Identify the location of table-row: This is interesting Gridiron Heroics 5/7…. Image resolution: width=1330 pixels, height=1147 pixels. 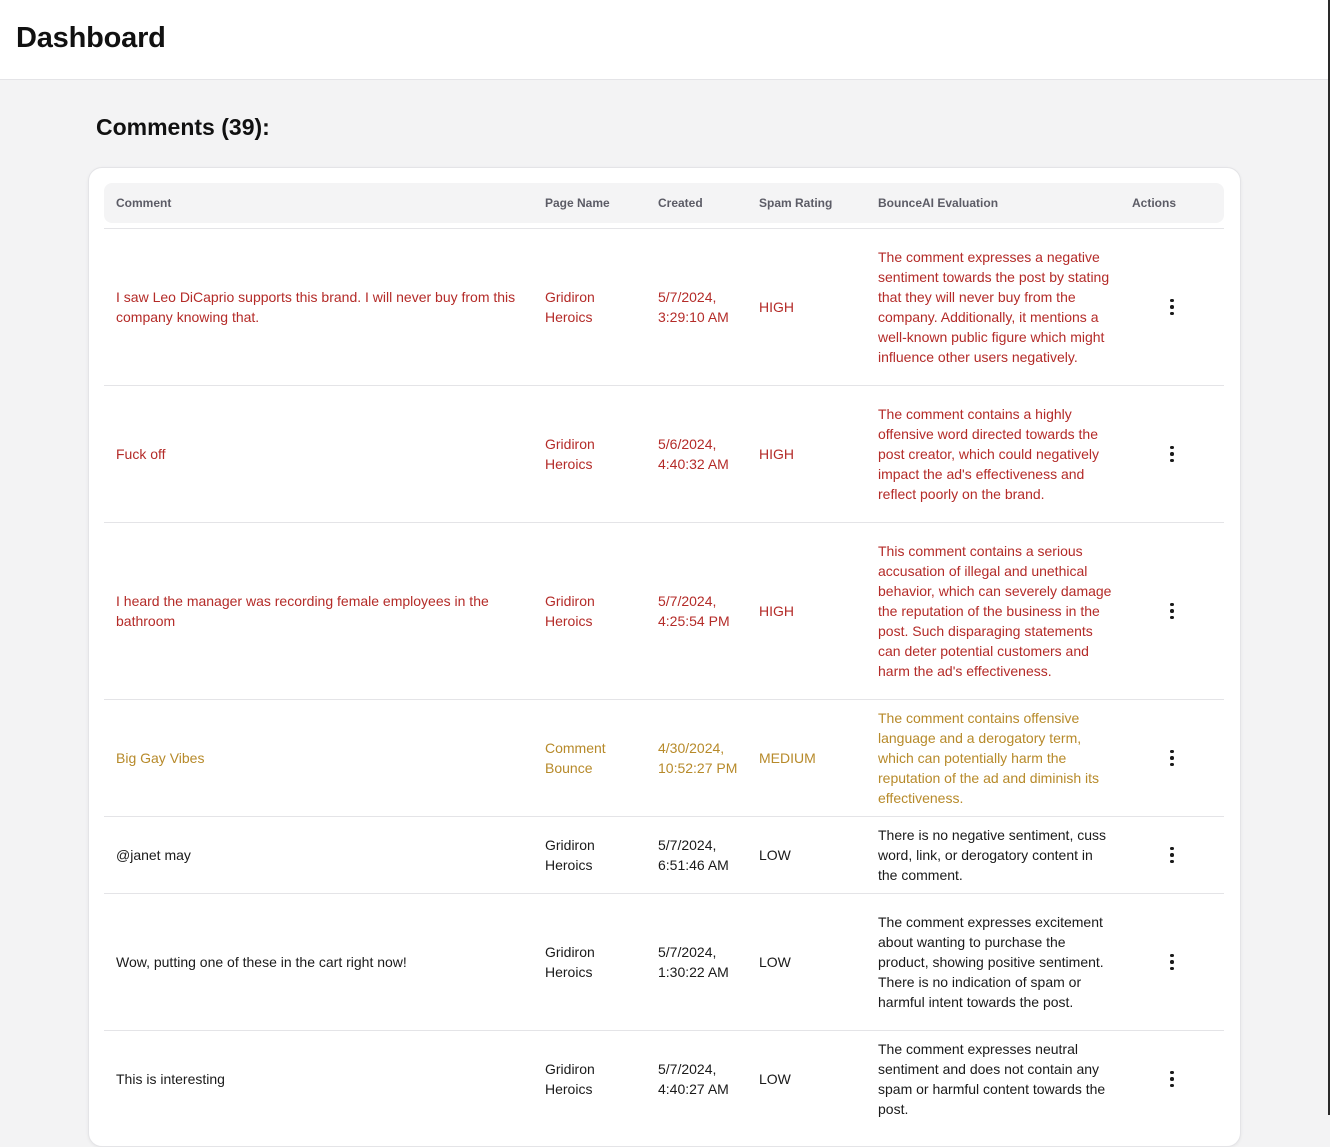
(664, 1078).